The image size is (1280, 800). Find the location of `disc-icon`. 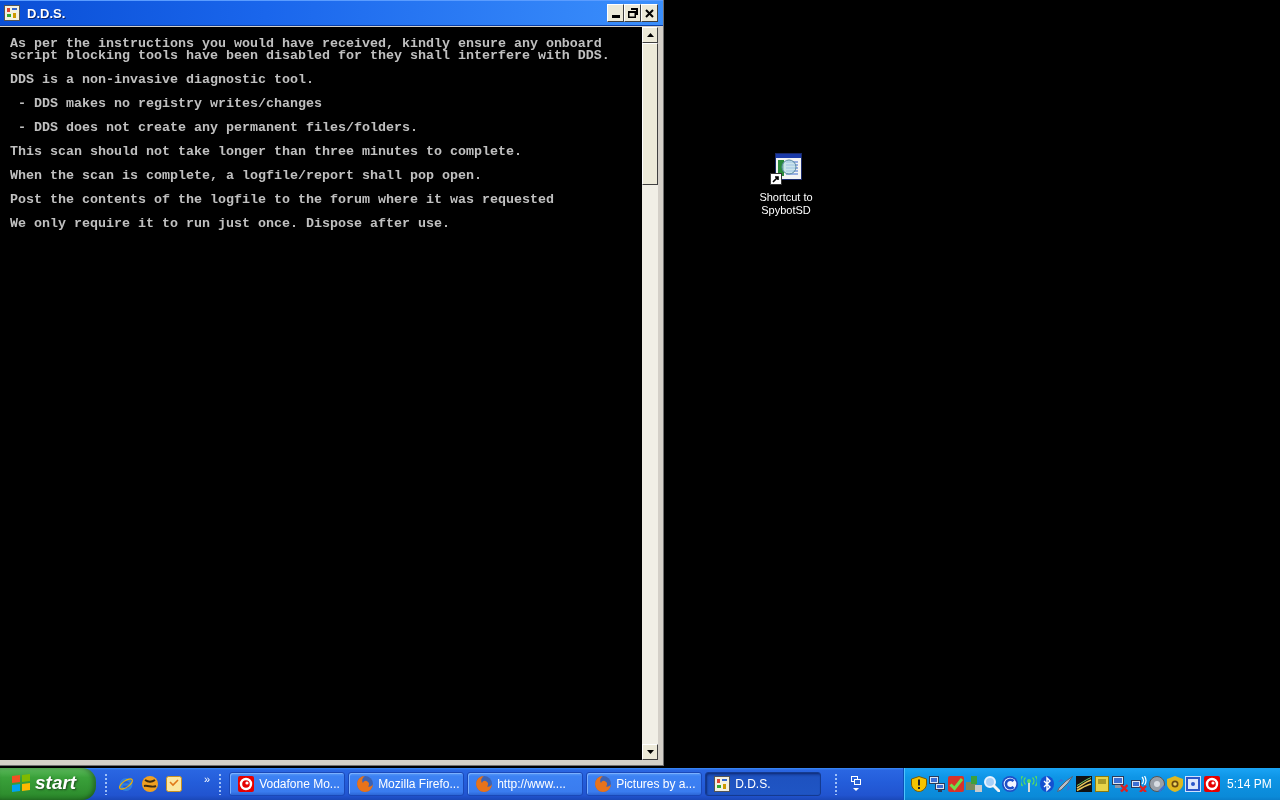

disc-icon is located at coordinates (1156, 784).